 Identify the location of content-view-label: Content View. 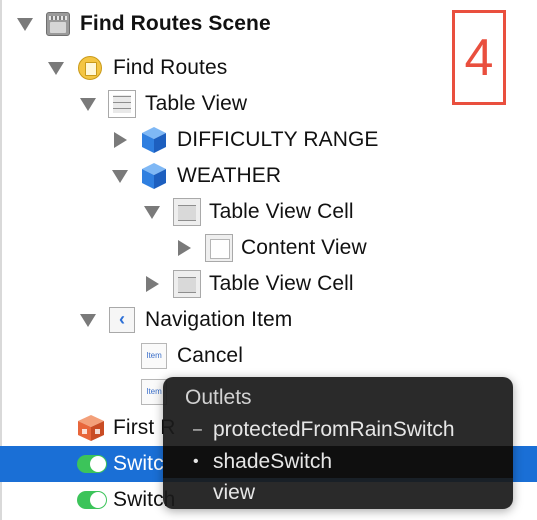
(304, 247).